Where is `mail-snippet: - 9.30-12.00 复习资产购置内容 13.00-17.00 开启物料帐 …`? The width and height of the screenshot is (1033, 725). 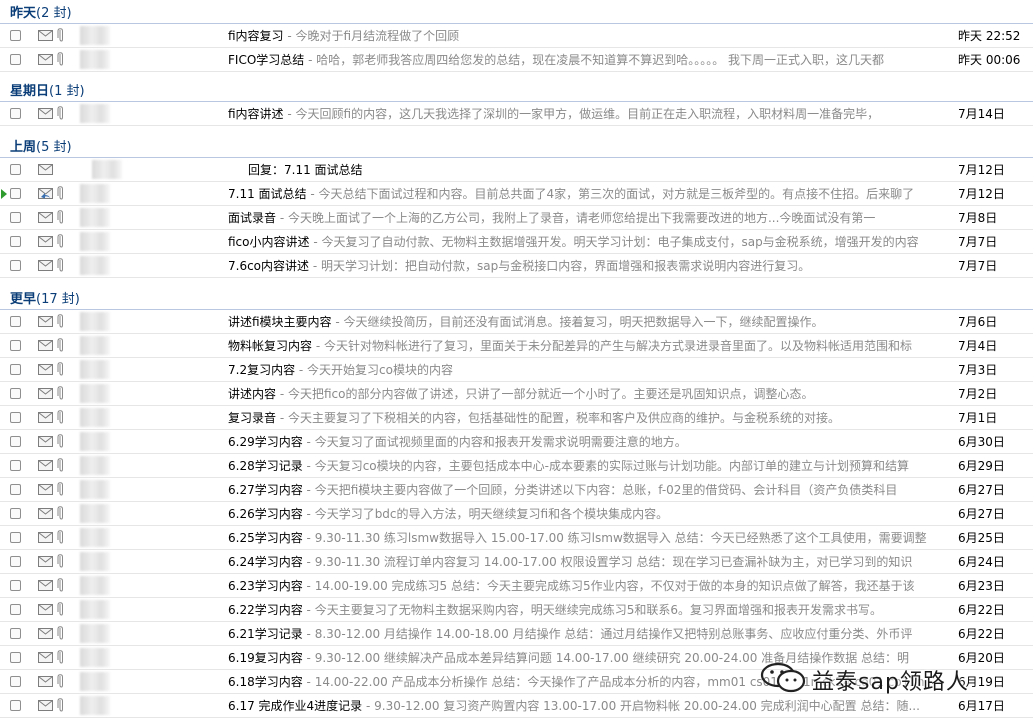 mail-snippet: - 9.30-12.00 复习资产购置内容 13.00-17.00 开启物料帐 … is located at coordinates (641, 706).